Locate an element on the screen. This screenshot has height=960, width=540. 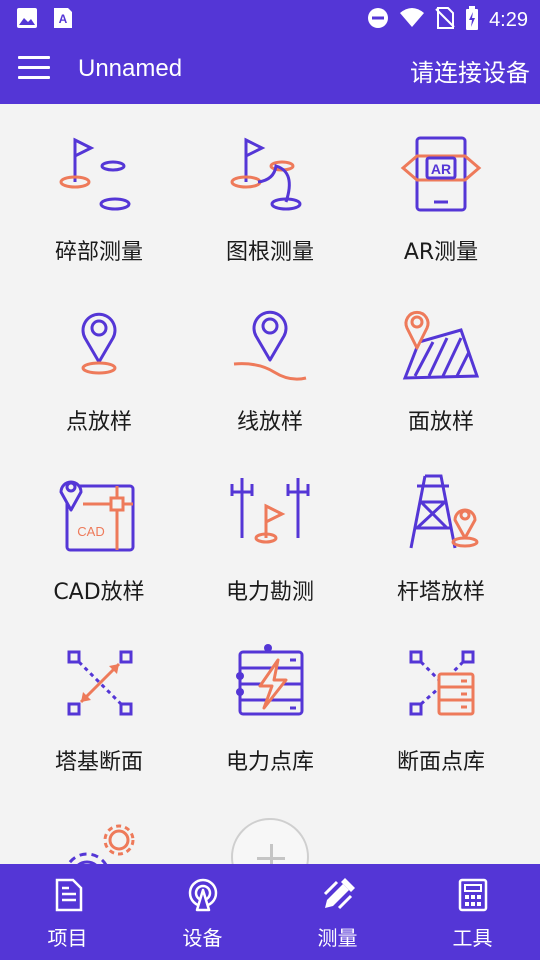
grid-item-tower-base-section: 塔基断面 is located at coordinates (99, 699).